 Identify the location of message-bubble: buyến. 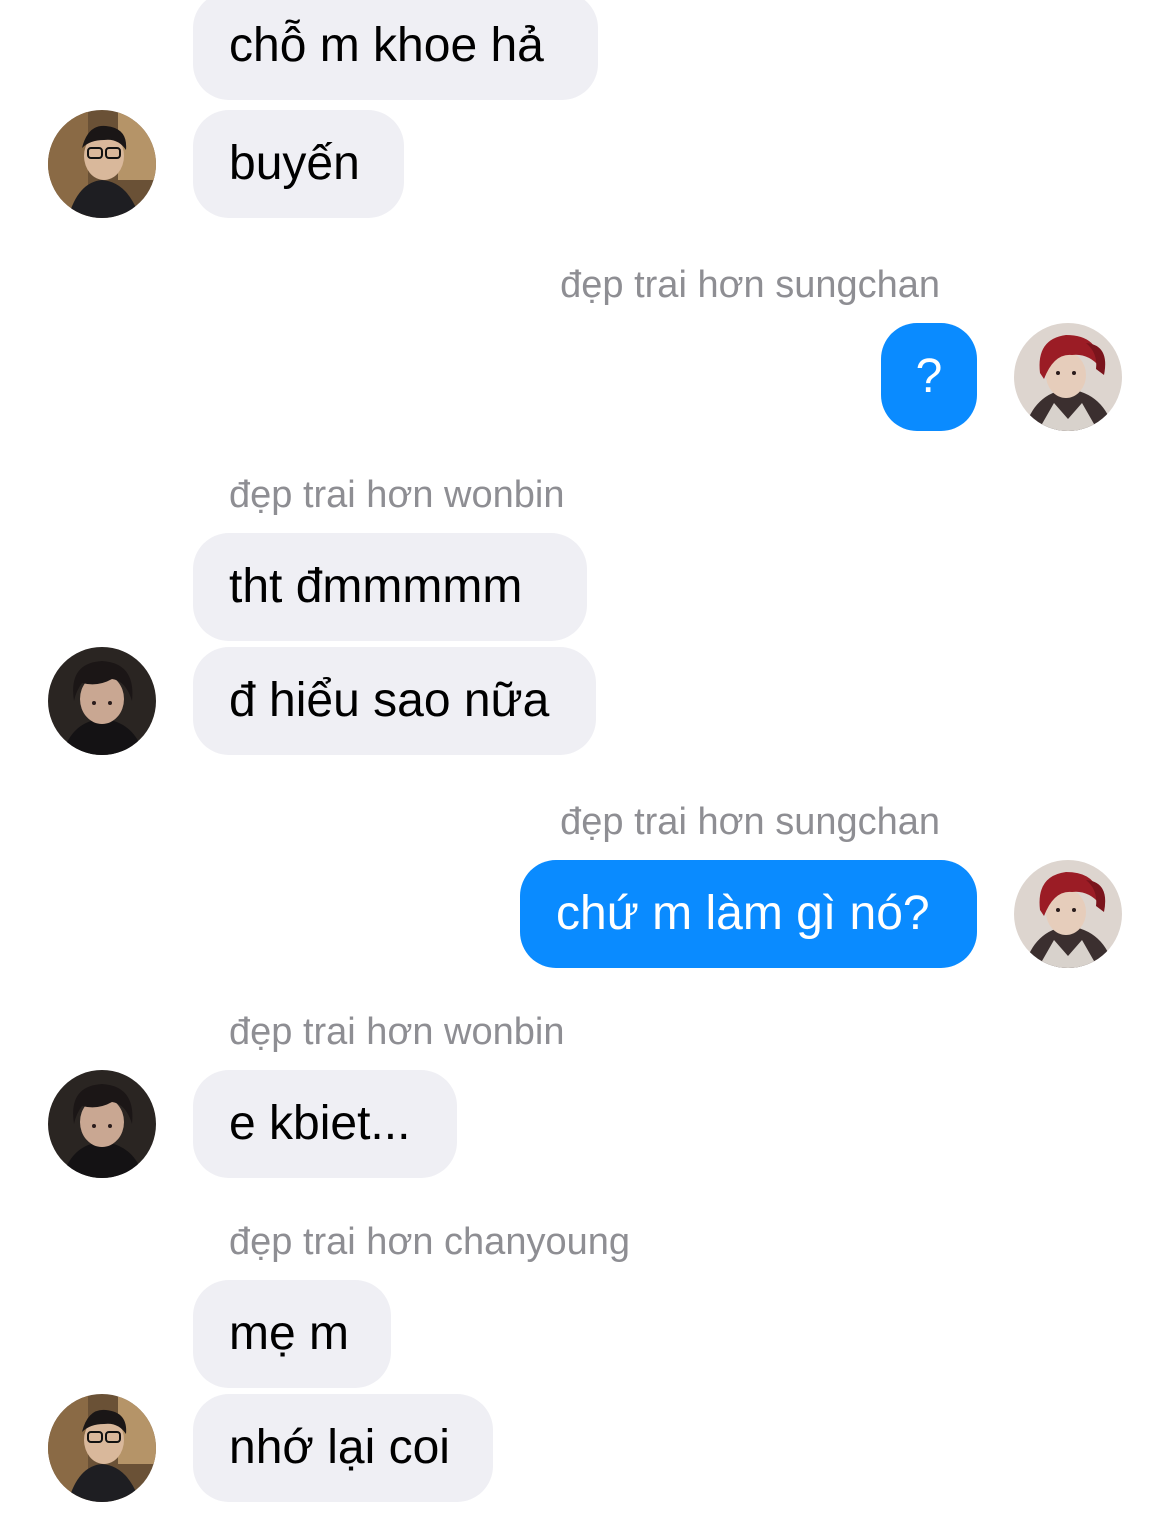
(298, 164).